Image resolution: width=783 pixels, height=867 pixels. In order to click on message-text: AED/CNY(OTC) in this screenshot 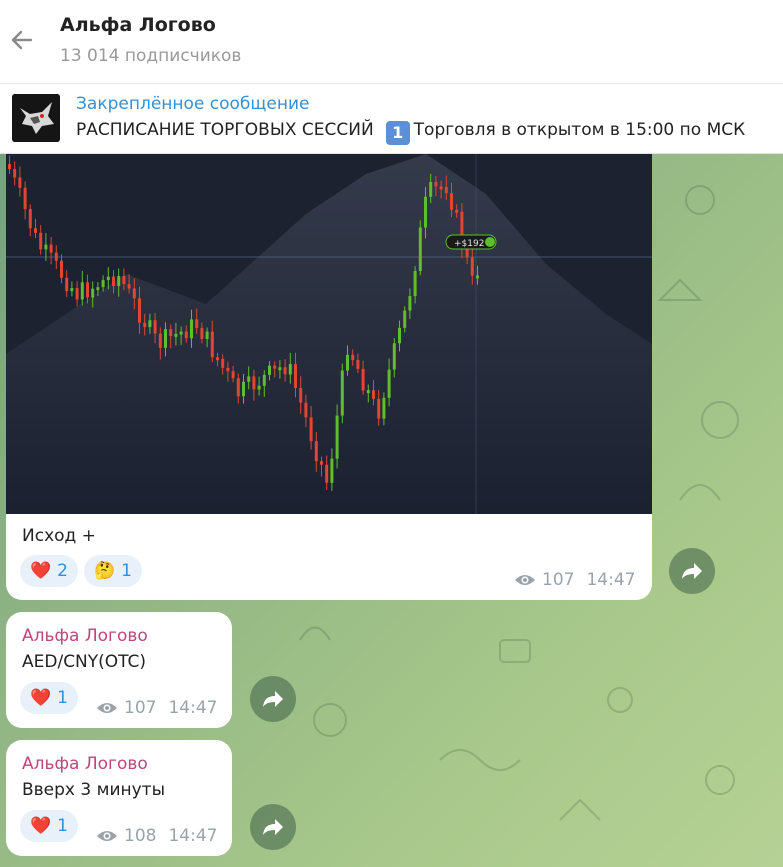, I will do `click(84, 662)`.